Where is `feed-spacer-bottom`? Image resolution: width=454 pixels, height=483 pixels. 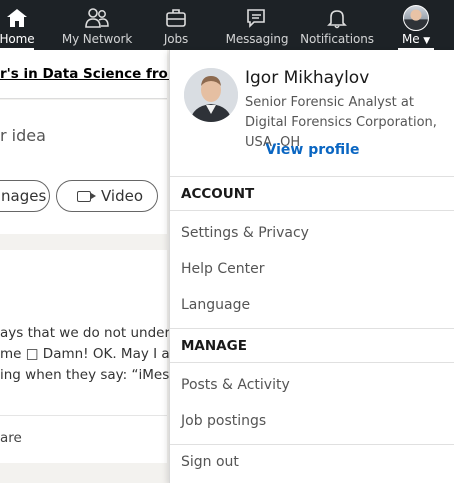
feed-spacer-bottom is located at coordinates (83, 473).